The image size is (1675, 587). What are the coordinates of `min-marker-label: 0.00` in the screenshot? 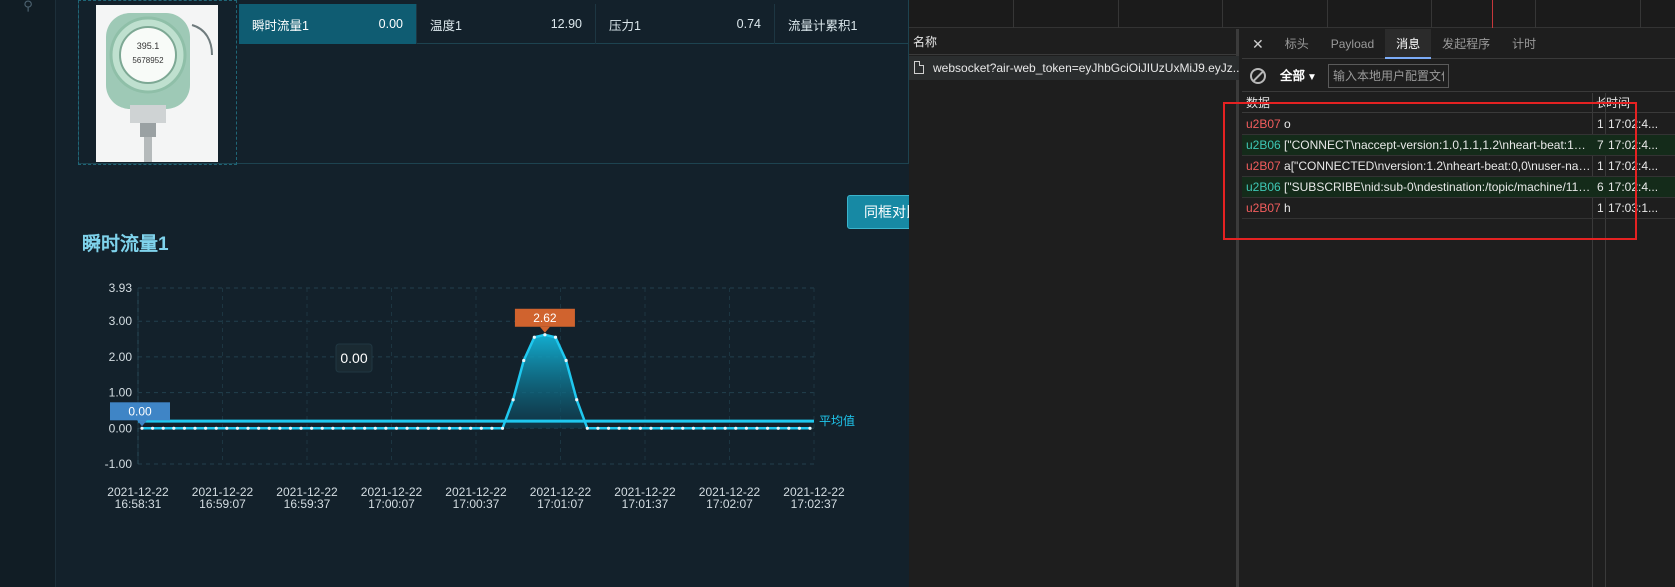 It's located at (140, 411).